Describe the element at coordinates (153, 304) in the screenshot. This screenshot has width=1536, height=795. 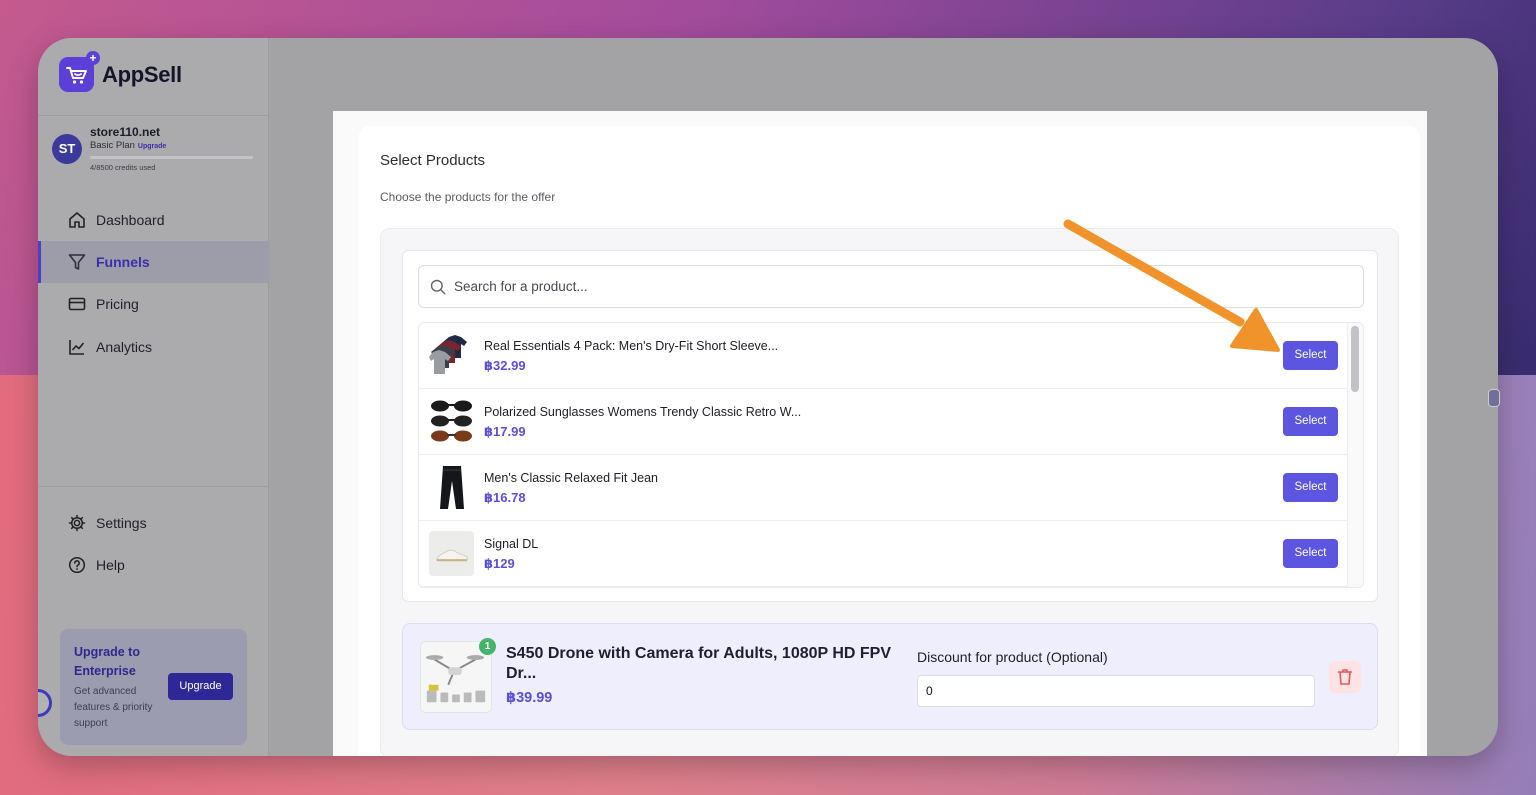
I see `sidebar-item-pricing: Pricing` at that location.